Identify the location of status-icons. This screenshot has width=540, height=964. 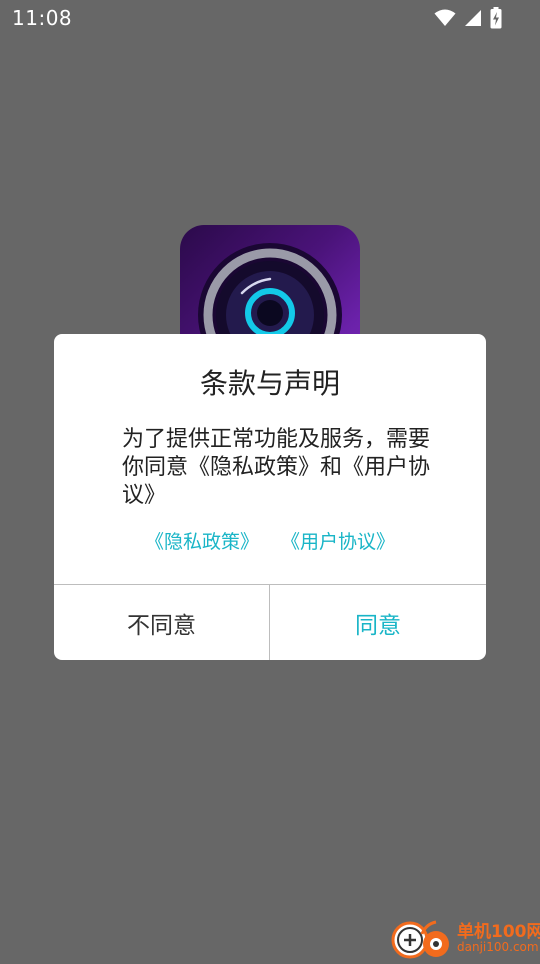
(468, 18).